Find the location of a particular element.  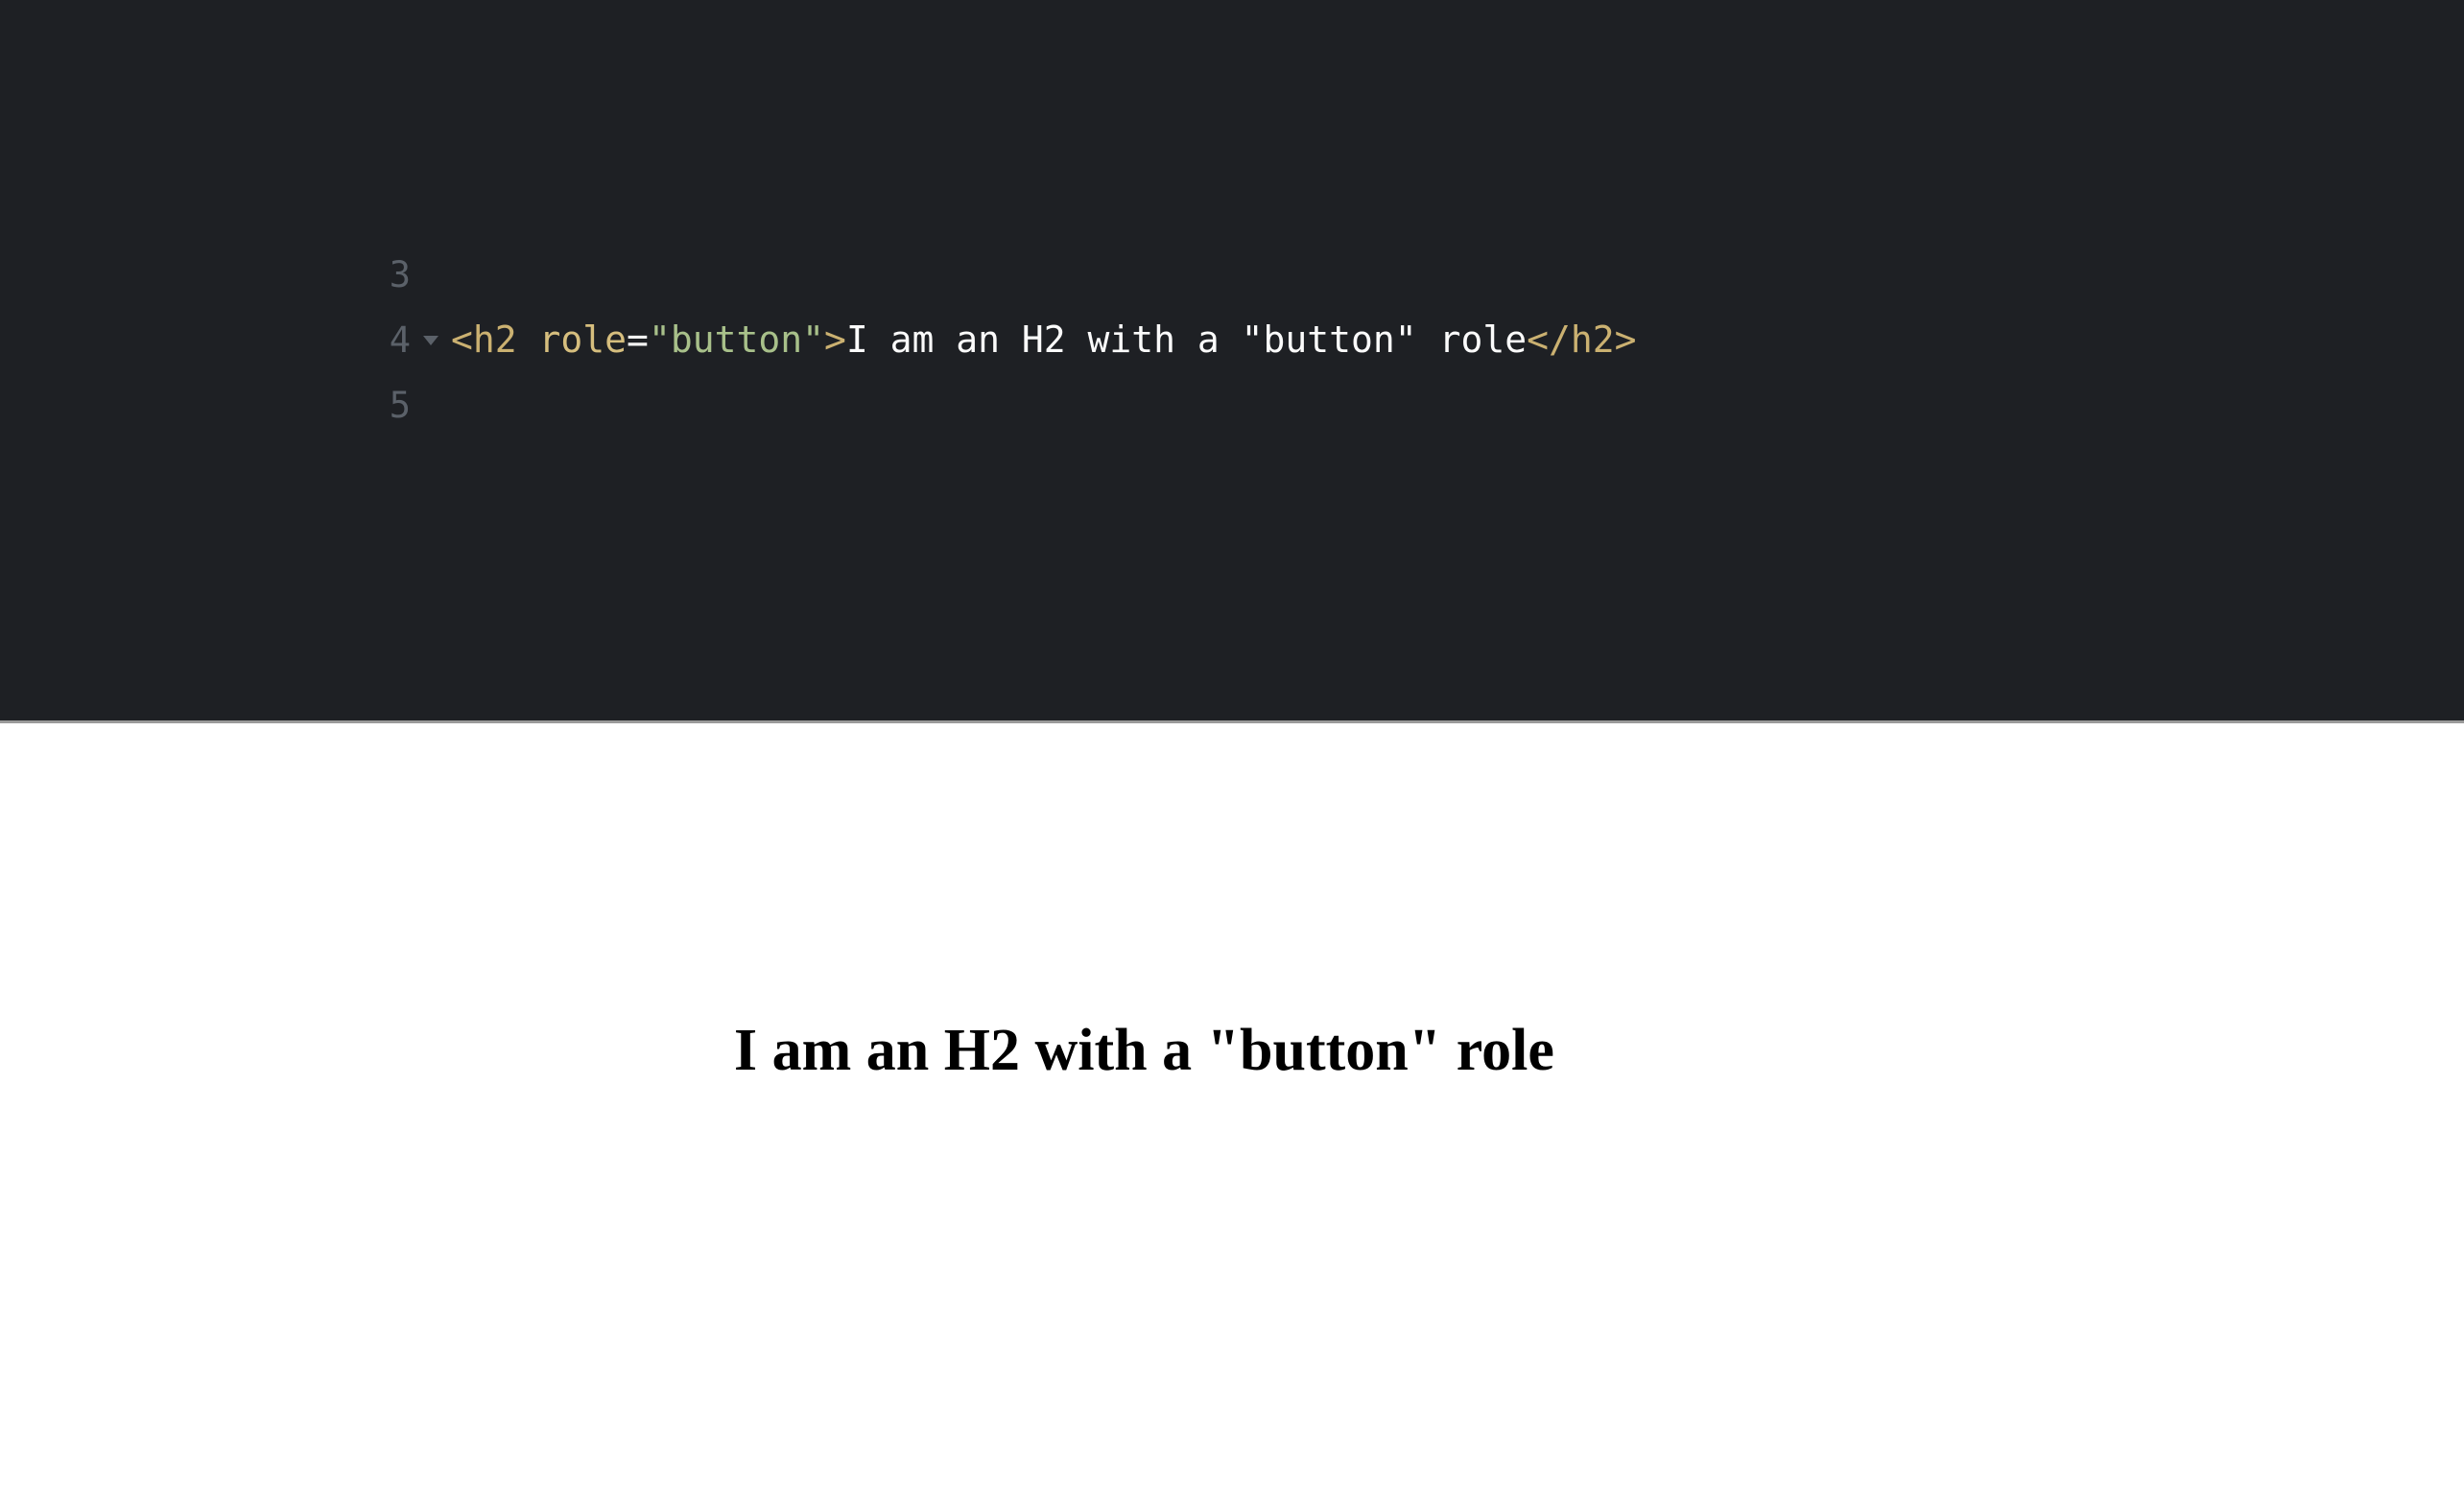

line-number: 4 is located at coordinates (400, 340).